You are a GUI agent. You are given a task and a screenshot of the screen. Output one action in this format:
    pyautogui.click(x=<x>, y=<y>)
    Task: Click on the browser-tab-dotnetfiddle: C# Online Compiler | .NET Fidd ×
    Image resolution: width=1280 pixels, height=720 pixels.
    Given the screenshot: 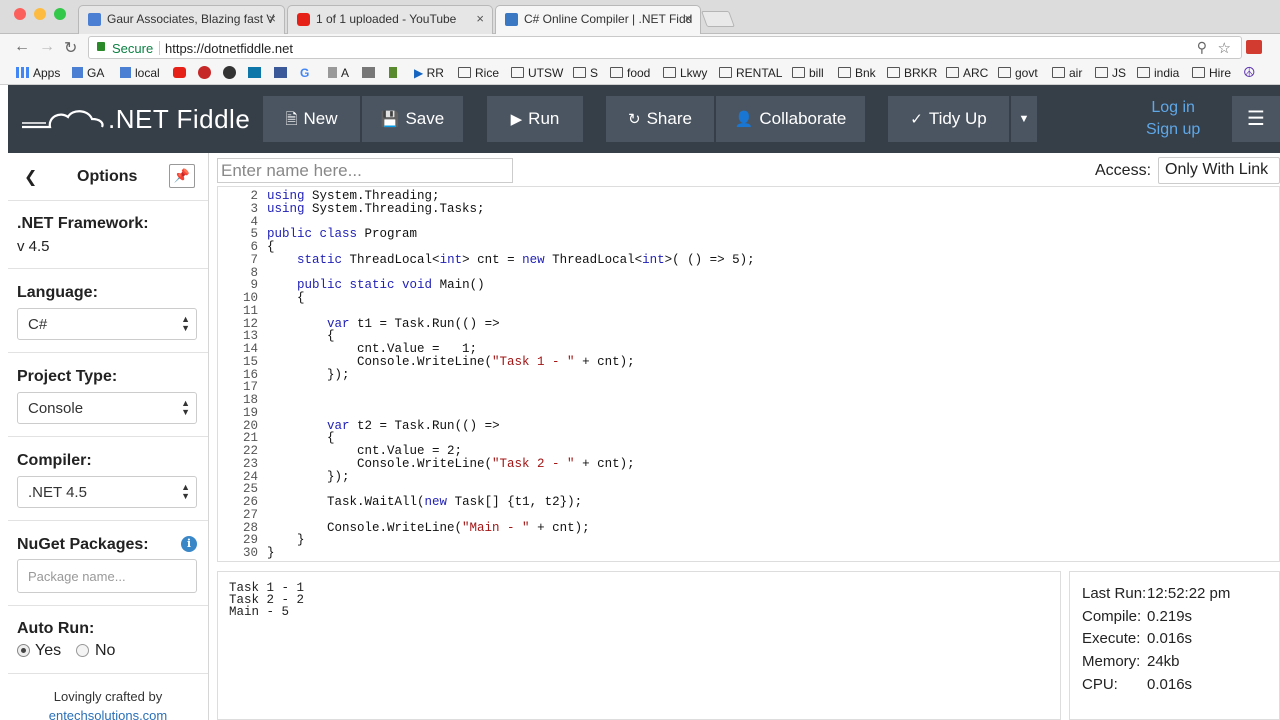 What is the action you would take?
    pyautogui.click(x=598, y=20)
    